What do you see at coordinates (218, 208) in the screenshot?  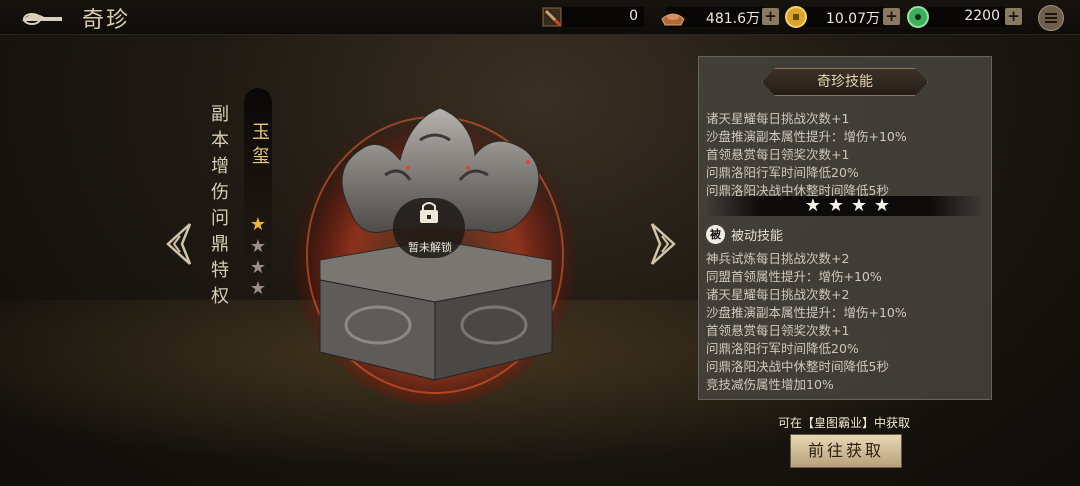 I see `treasure-bonus-label: 副本增伤问鼎特权` at bounding box center [218, 208].